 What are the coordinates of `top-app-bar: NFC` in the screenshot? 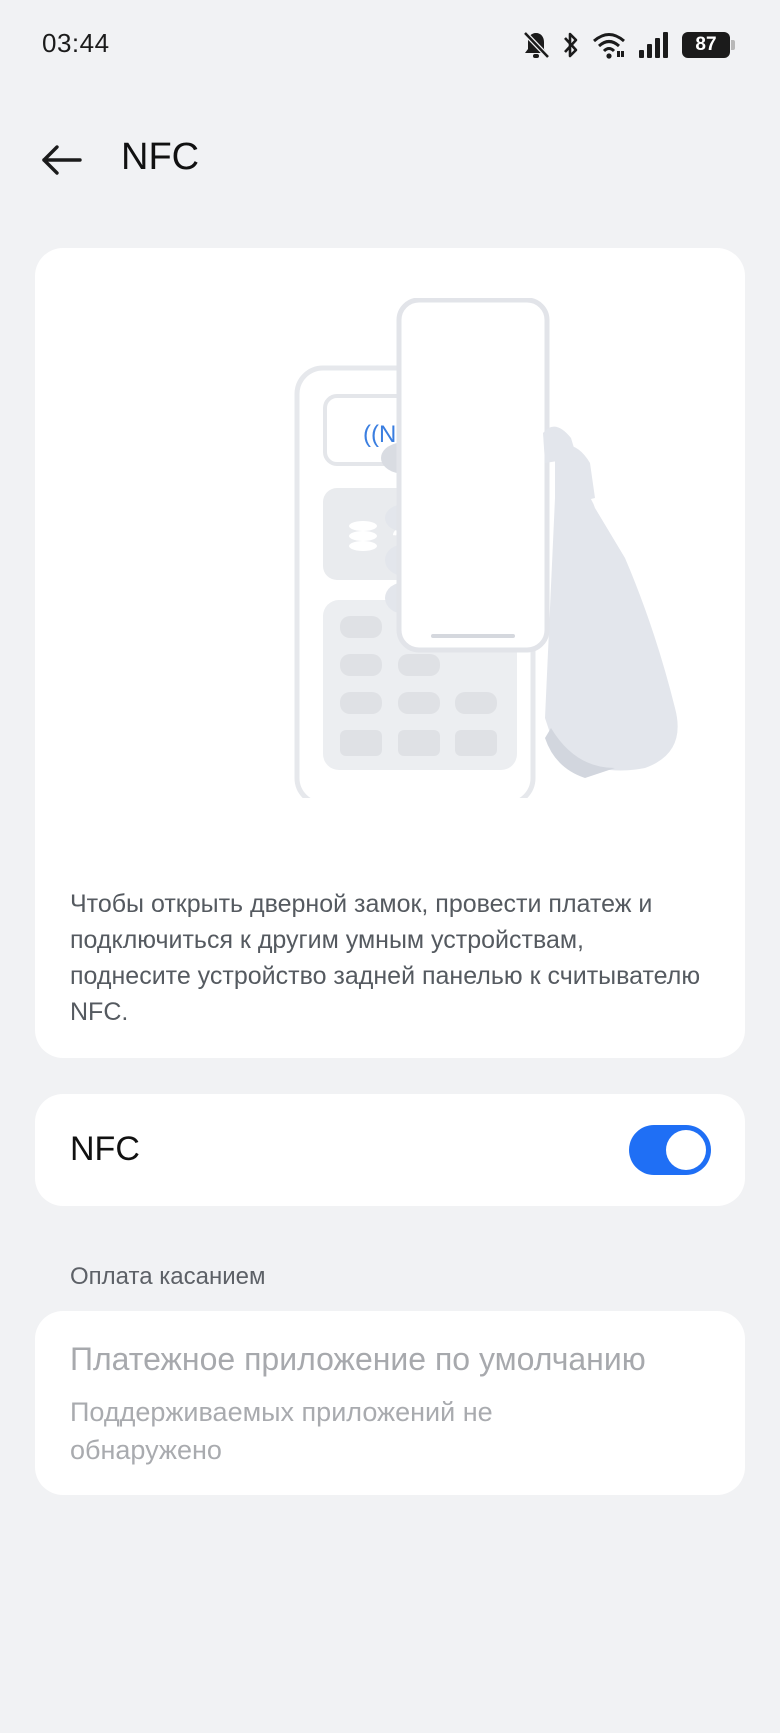 It's located at (390, 160).